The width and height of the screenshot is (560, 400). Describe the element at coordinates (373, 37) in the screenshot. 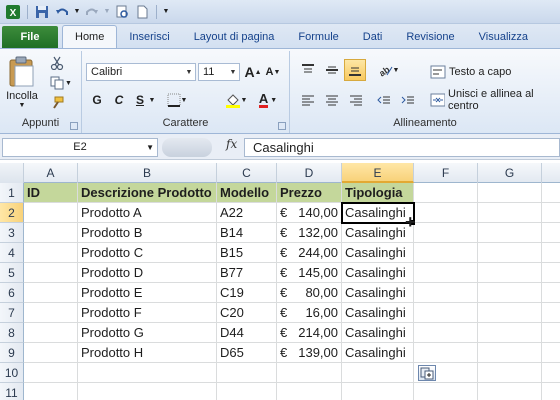

I see `tab-dati: Dati` at that location.